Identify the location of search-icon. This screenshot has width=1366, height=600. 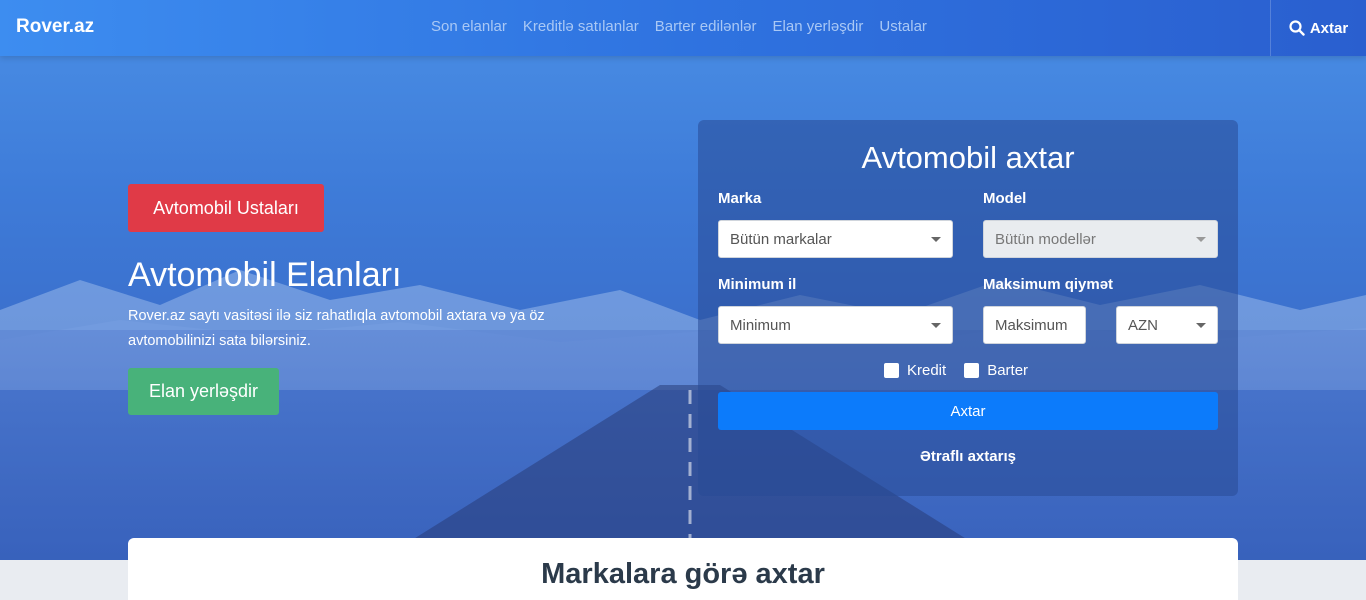
(1297, 28).